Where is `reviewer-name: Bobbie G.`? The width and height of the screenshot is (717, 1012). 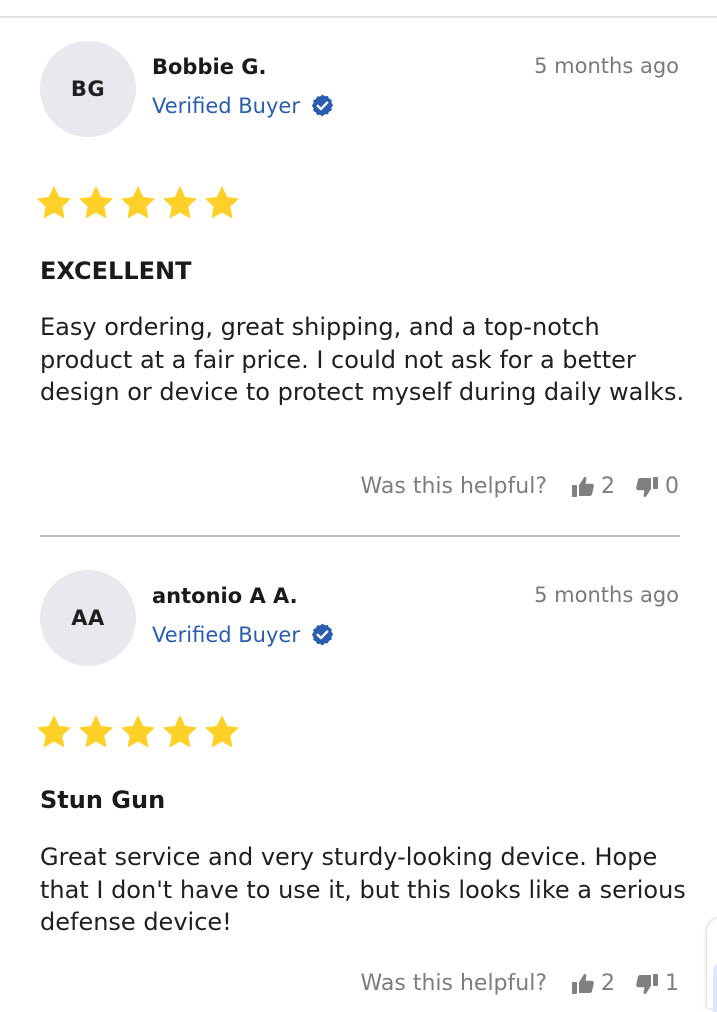
reviewer-name: Bobbie G. is located at coordinates (209, 67).